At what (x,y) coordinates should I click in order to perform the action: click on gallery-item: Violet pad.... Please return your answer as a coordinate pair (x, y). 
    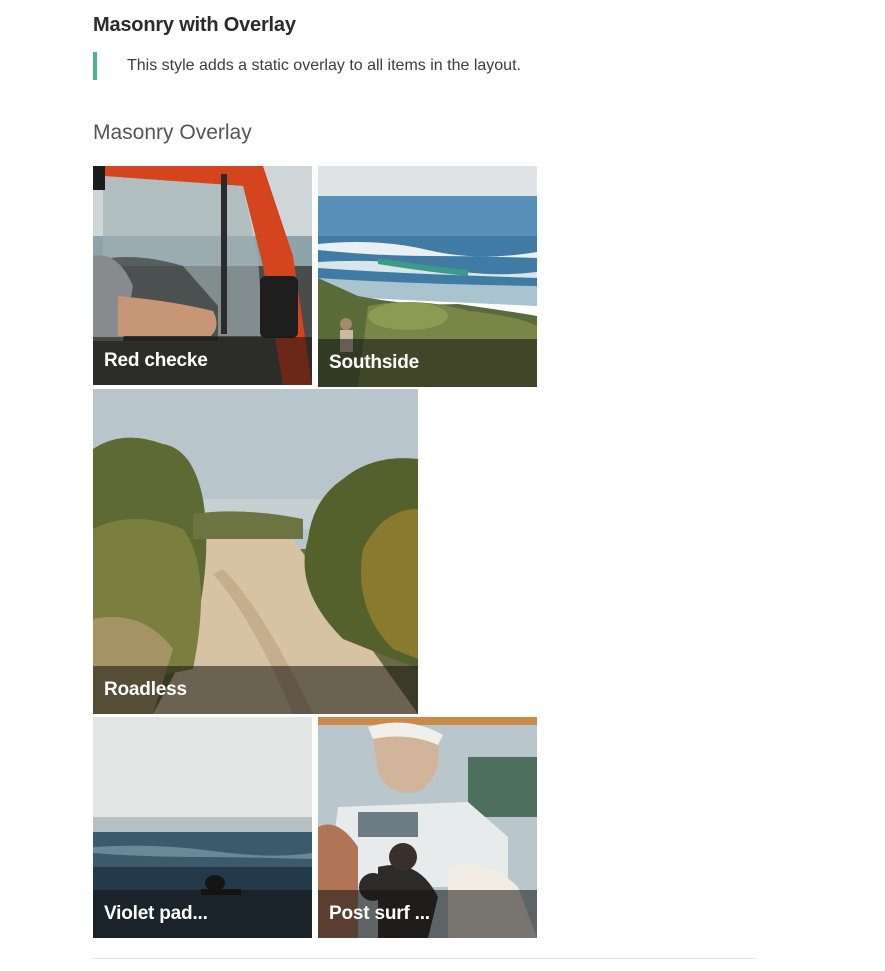
    Looking at the image, I should click on (202, 827).